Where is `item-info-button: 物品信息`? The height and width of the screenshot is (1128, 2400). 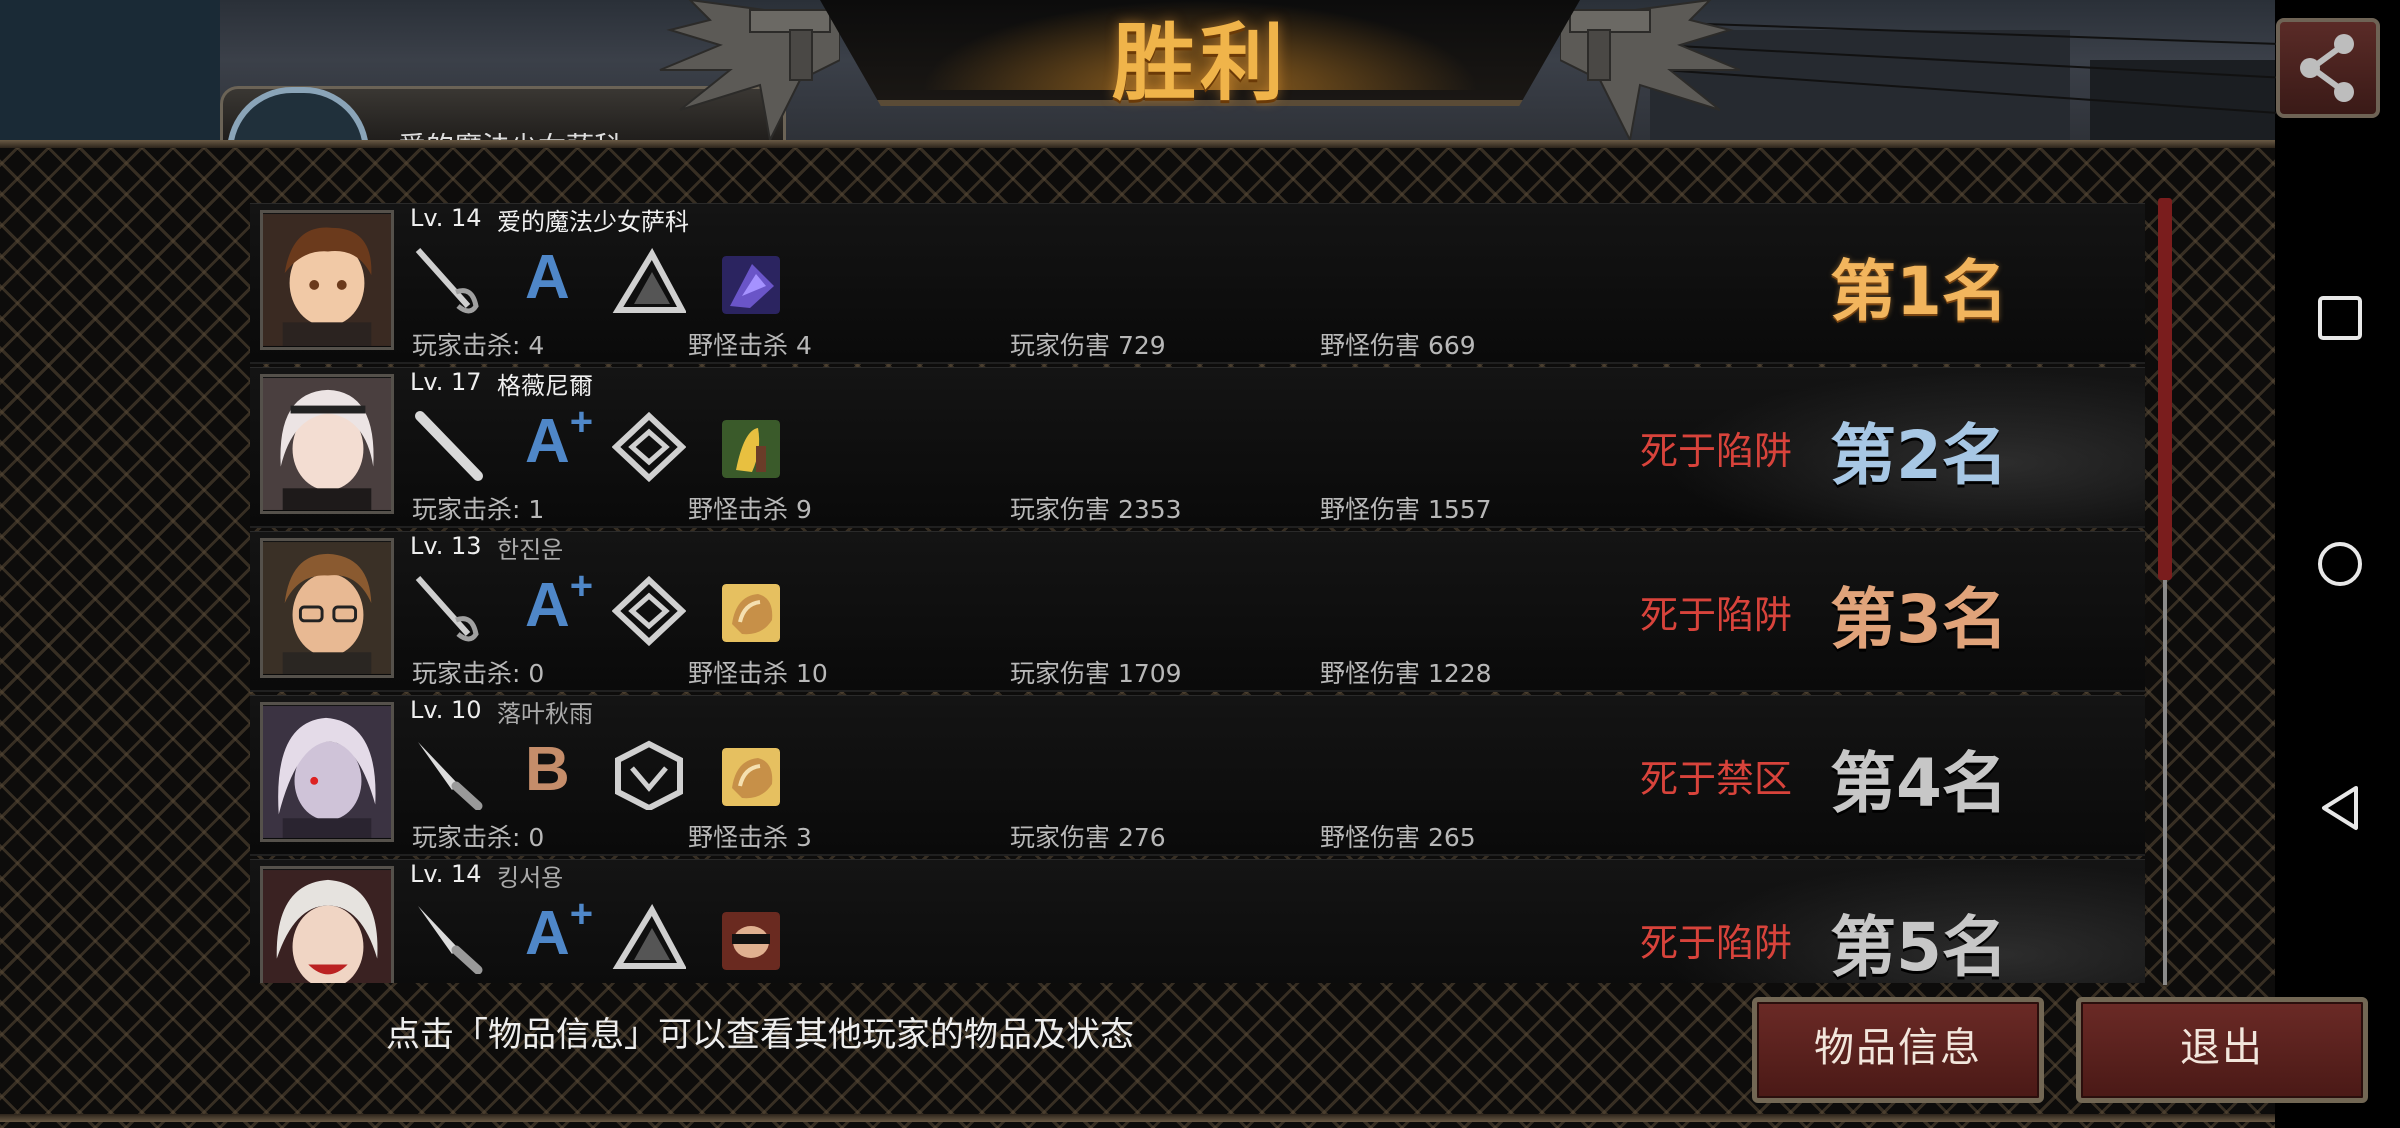
item-info-button: 物品信息 is located at coordinates (1898, 1050).